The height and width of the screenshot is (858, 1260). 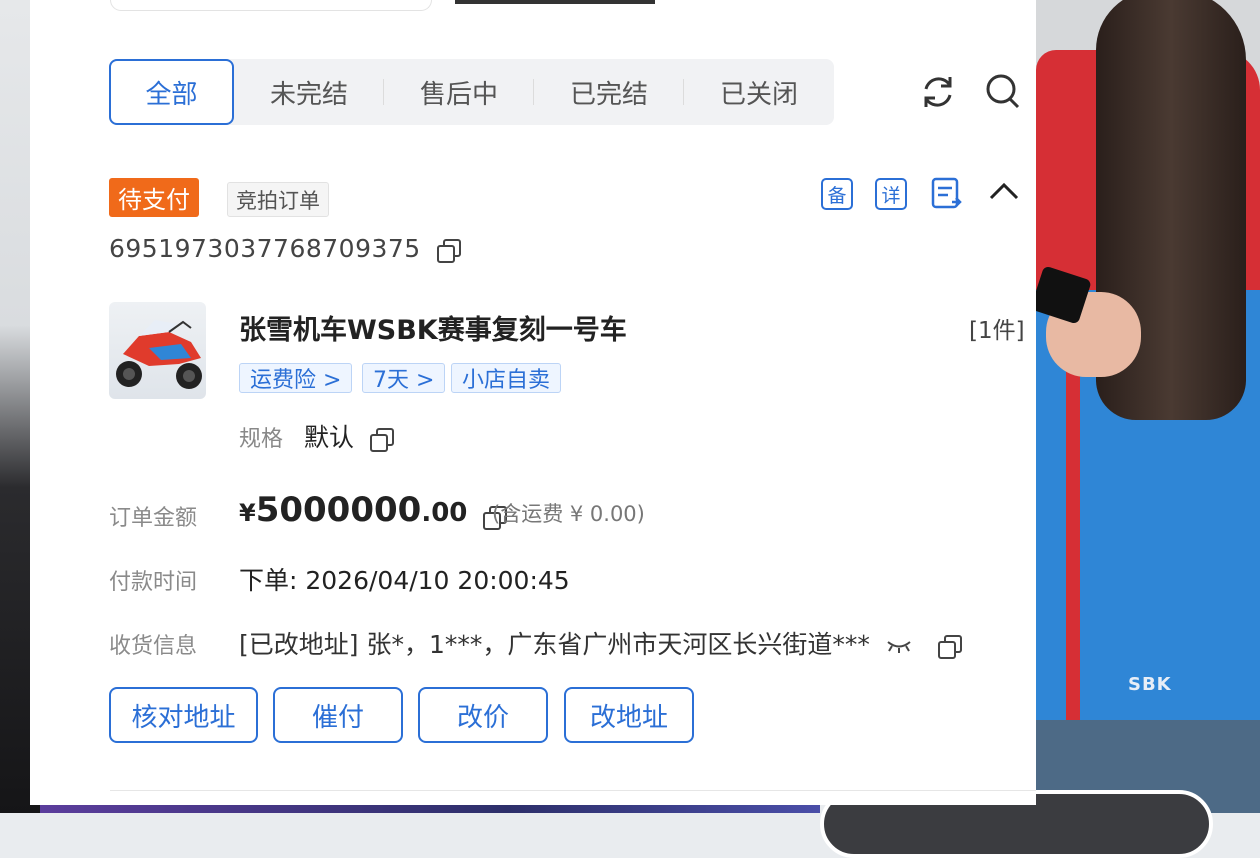 What do you see at coordinates (938, 92) in the screenshot?
I see `refresh-icon` at bounding box center [938, 92].